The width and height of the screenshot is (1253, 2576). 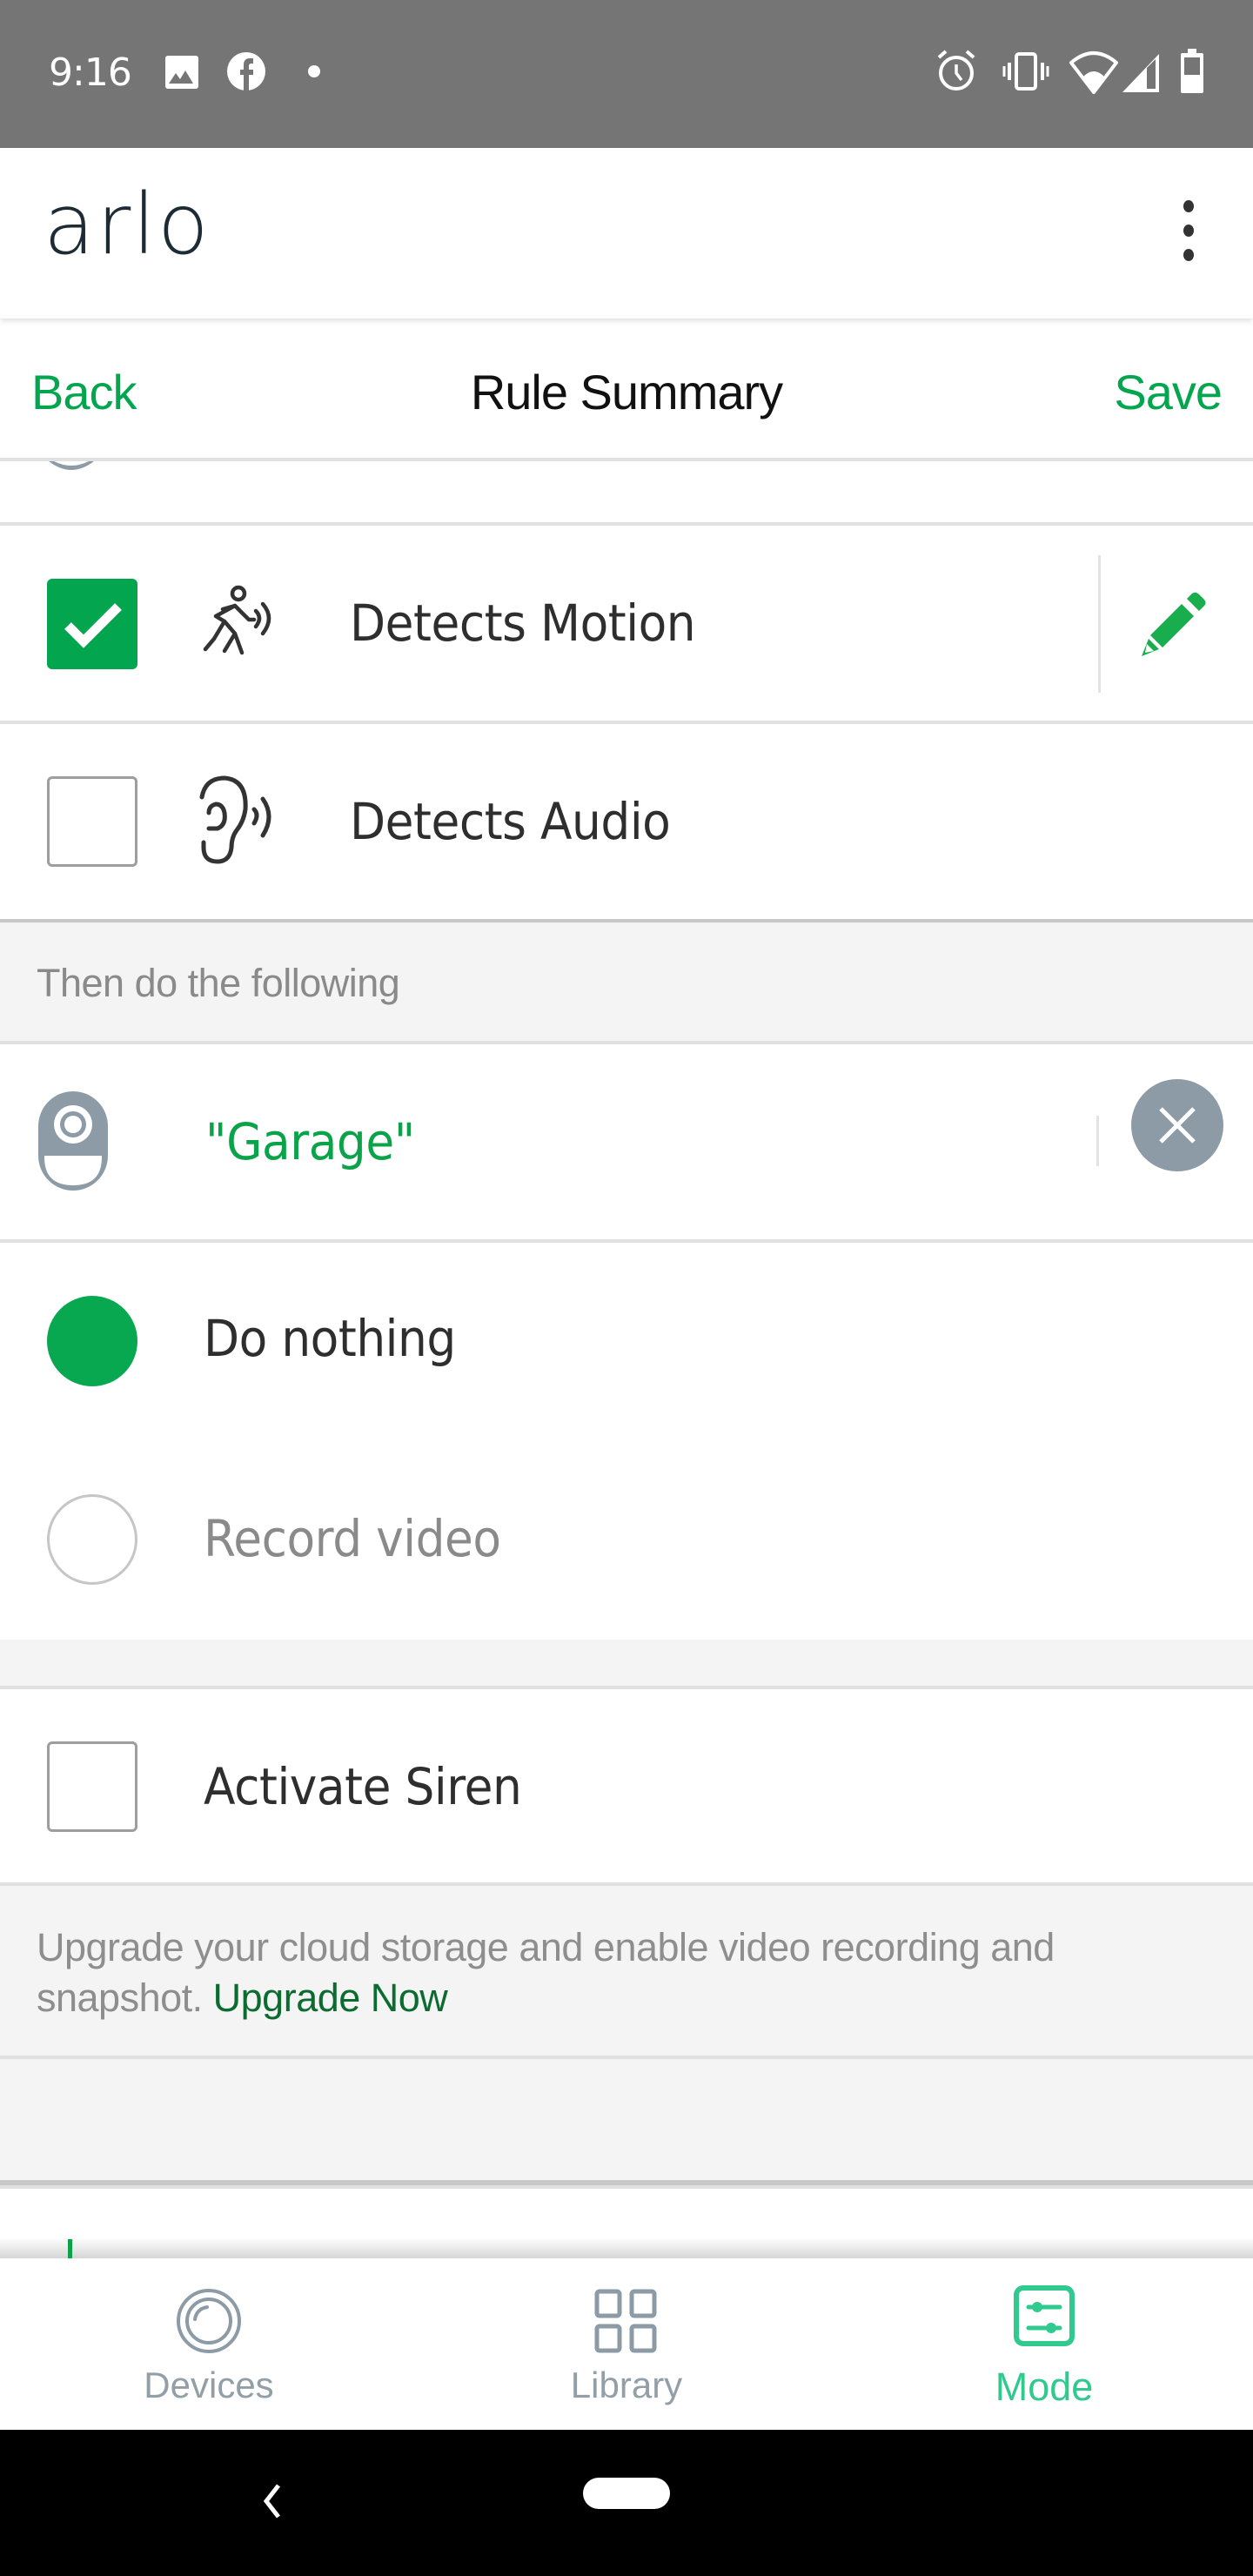 I want to click on divider, so click(x=626, y=459).